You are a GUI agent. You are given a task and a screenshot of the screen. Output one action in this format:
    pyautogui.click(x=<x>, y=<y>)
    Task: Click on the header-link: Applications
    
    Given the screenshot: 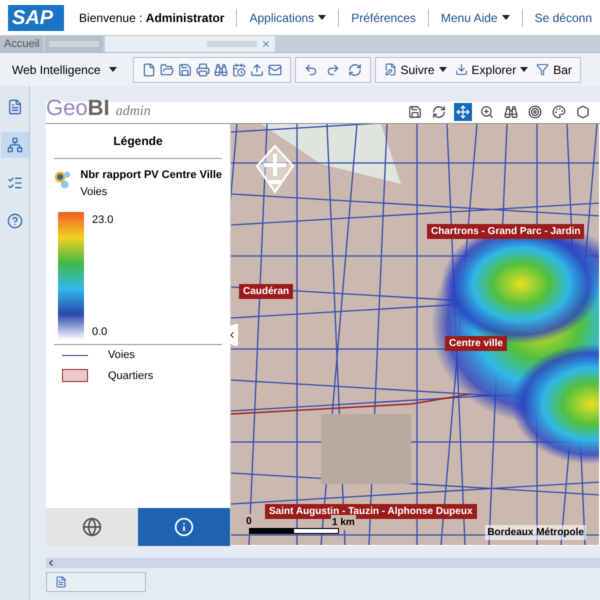 What is the action you would take?
    pyautogui.click(x=287, y=17)
    